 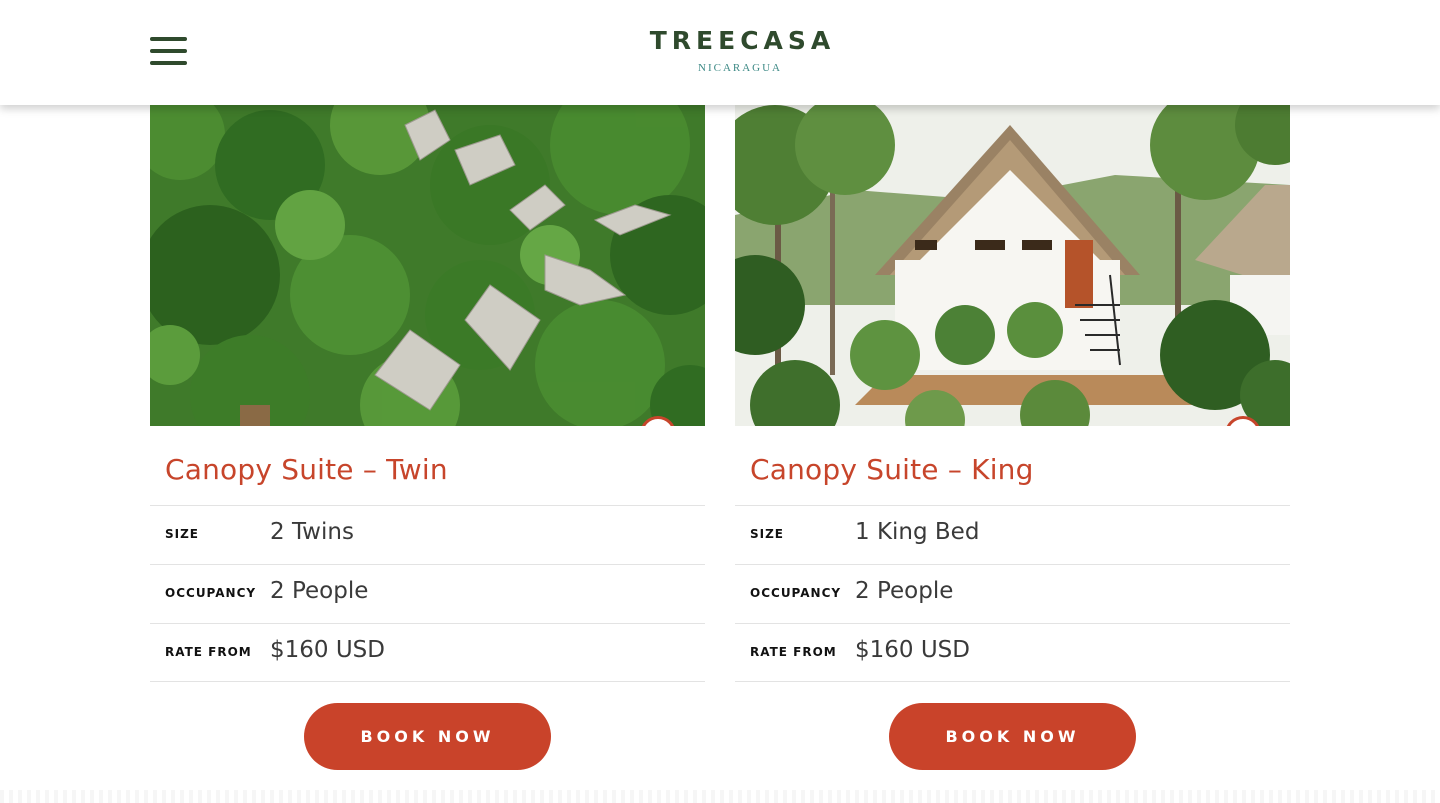 What do you see at coordinates (312, 532) in the screenshot?
I see `spec-value: 2 Twins` at bounding box center [312, 532].